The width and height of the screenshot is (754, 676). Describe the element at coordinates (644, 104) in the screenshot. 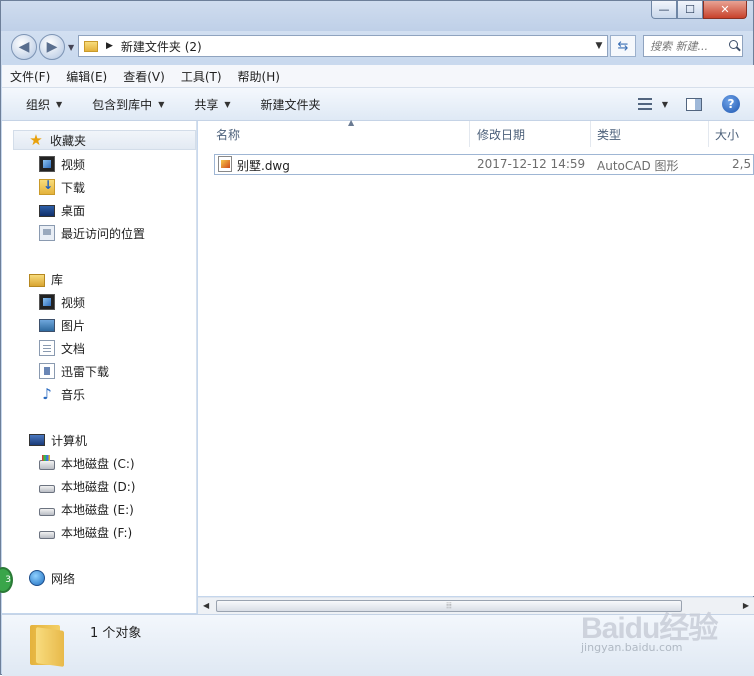

I see `view-options-icon` at that location.